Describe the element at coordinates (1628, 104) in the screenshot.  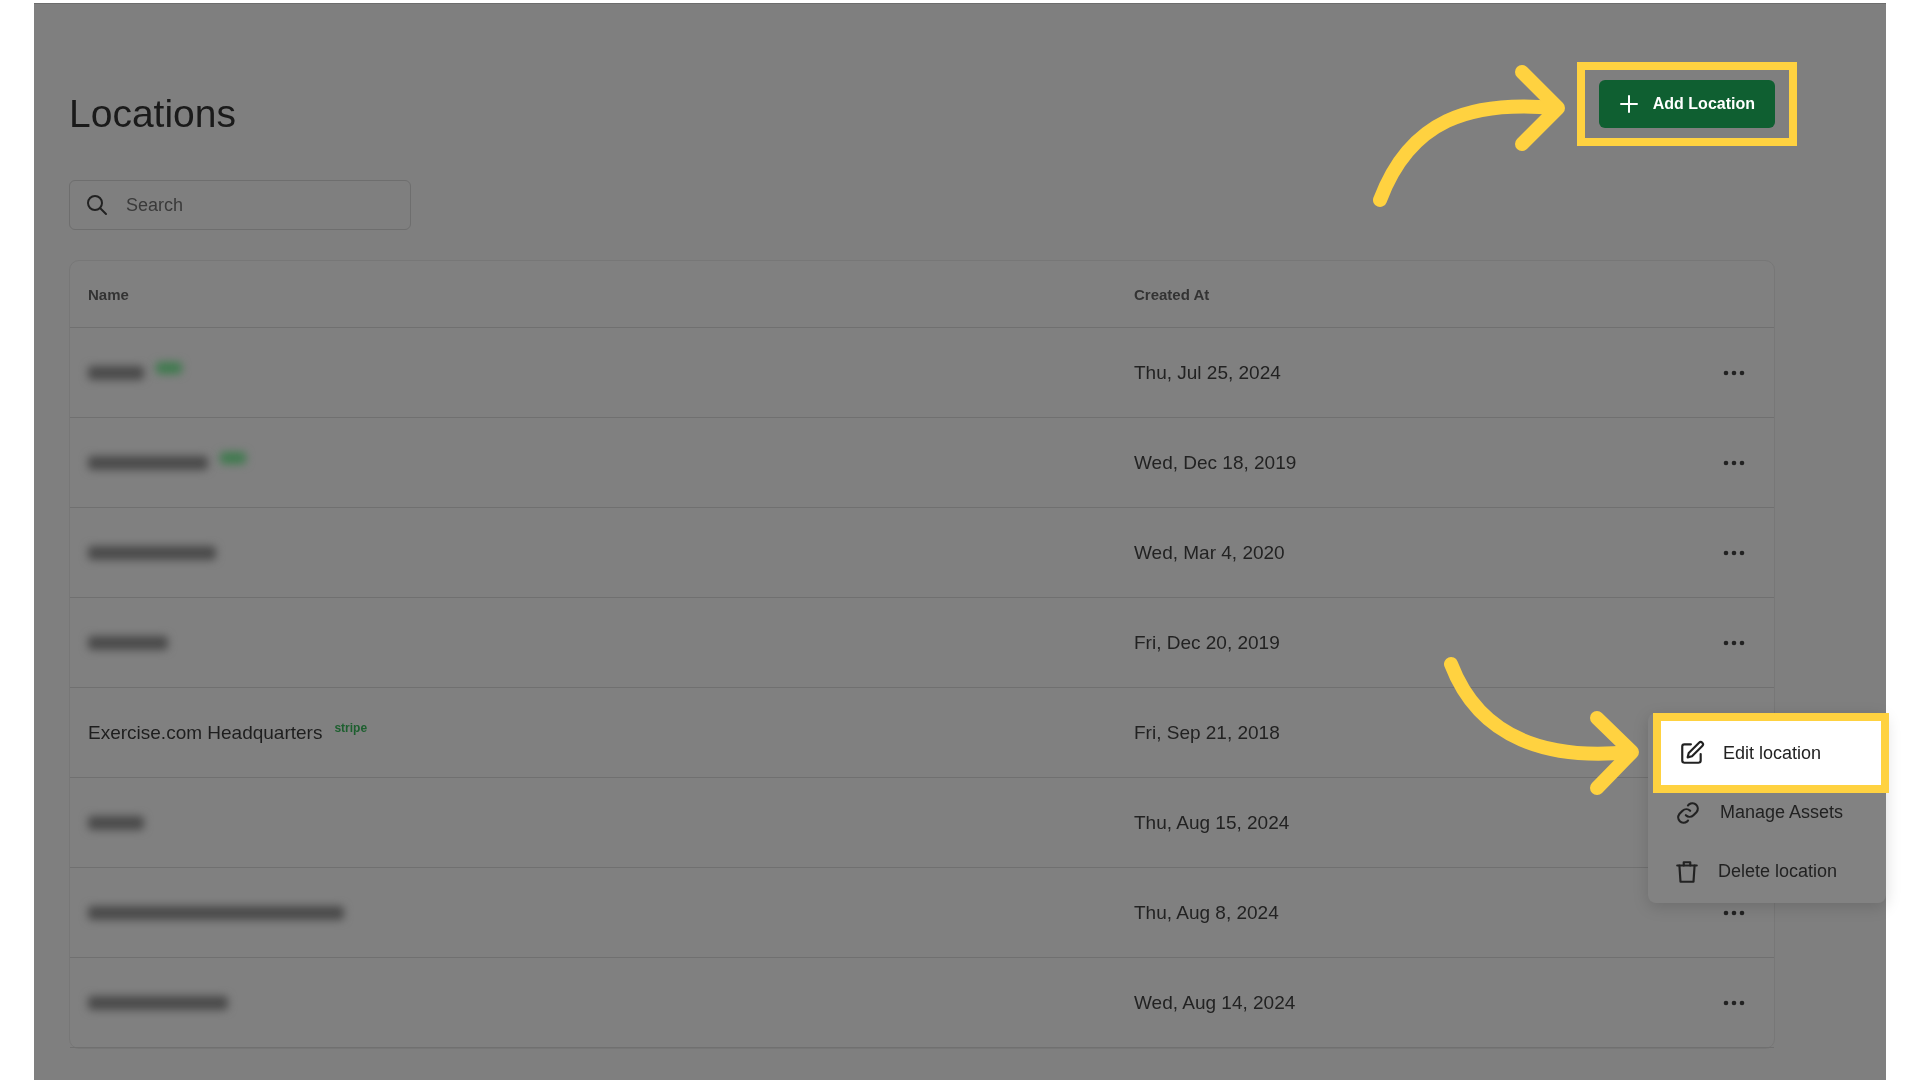
I see `plus-icon` at that location.